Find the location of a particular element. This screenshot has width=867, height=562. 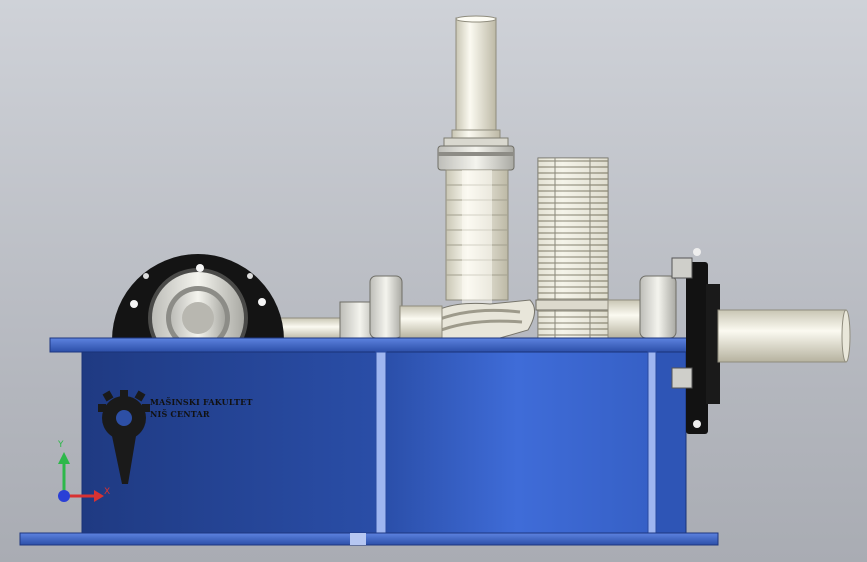

vertical-shaft is located at coordinates (476, 160).